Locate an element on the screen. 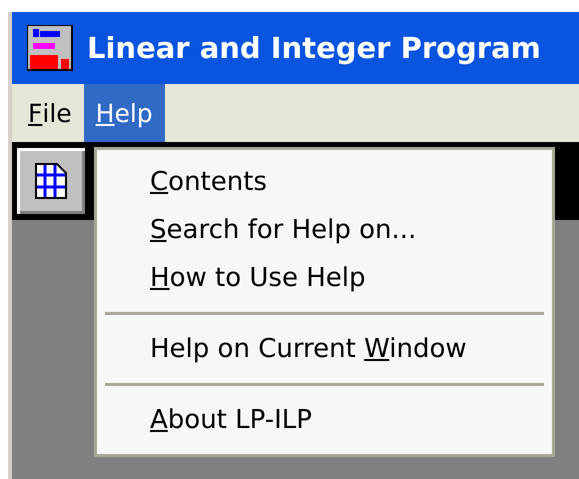 Image resolution: width=579 pixels, height=479 pixels. menu-item: Help on Current Window is located at coordinates (324, 349).